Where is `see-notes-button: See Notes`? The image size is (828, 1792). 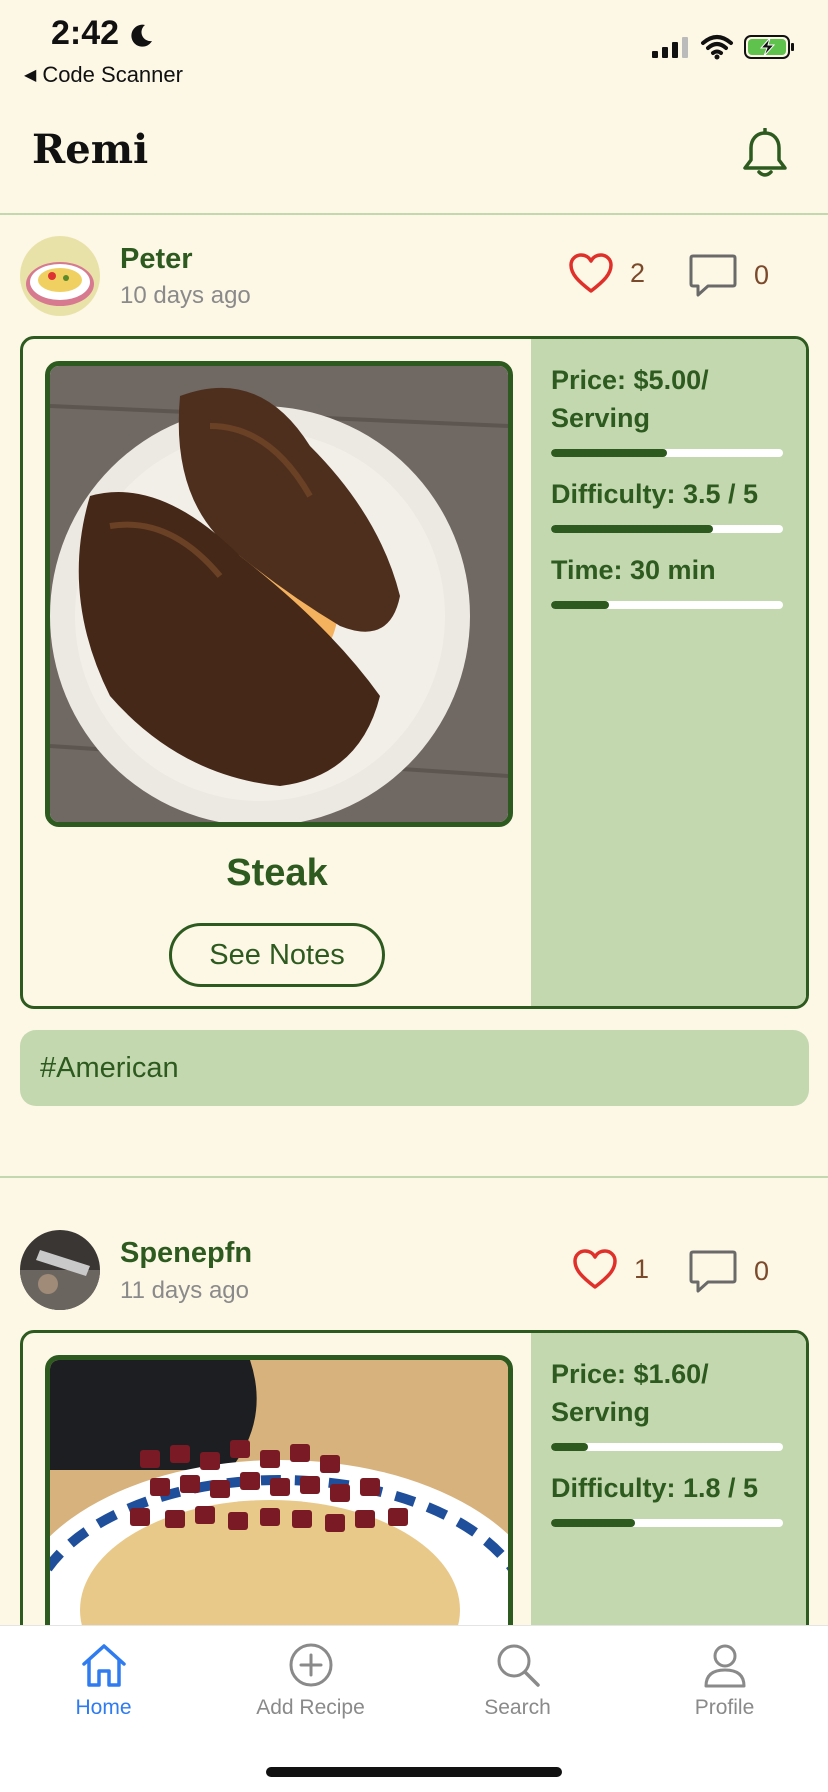
see-notes-button: See Notes is located at coordinates (277, 955).